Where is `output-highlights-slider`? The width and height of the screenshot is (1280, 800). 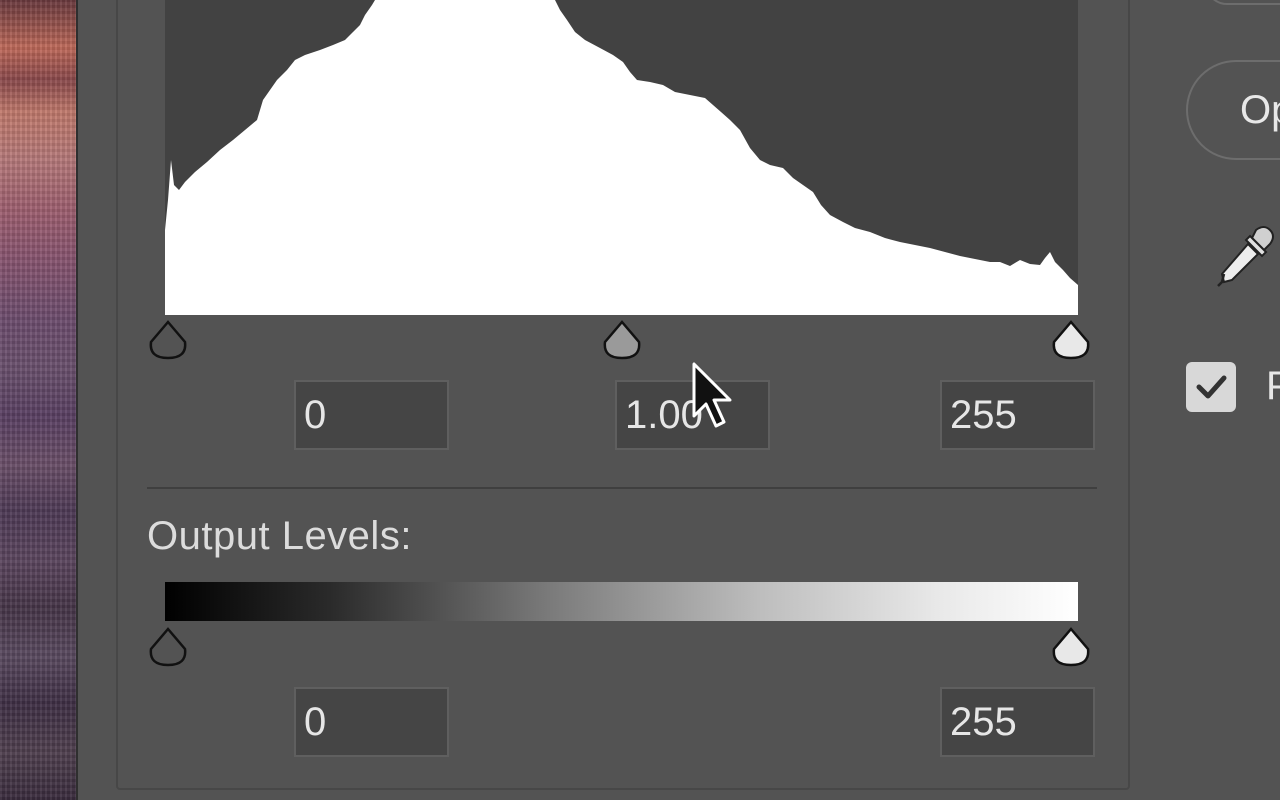 output-highlights-slider is located at coordinates (1071, 647).